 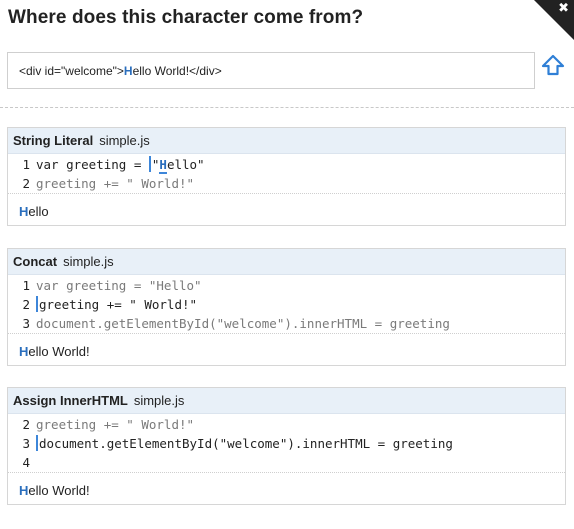 I want to click on line-number: 4, so click(x=26, y=462).